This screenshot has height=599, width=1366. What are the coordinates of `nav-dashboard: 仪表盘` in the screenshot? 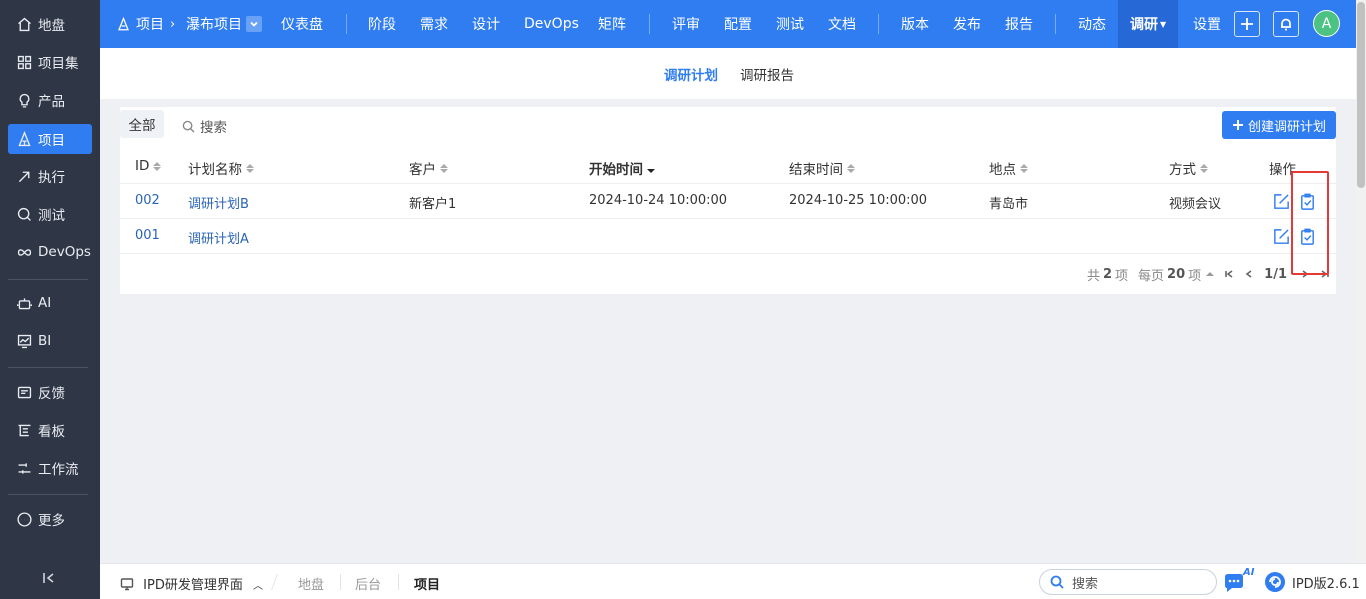 It's located at (302, 24).